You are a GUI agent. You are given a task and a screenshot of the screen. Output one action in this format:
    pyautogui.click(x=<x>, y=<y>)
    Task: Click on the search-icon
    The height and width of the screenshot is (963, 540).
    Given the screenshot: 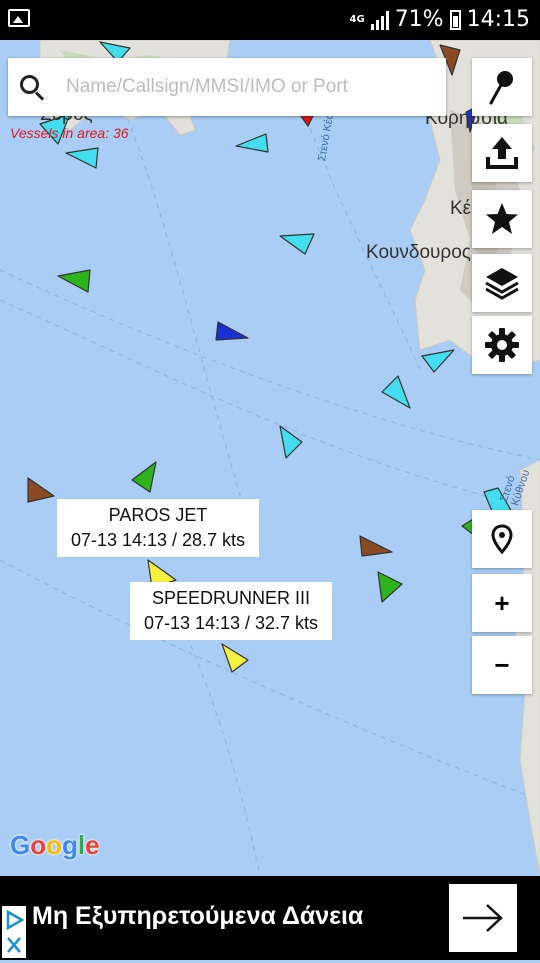 What is the action you would take?
    pyautogui.click(x=36, y=87)
    